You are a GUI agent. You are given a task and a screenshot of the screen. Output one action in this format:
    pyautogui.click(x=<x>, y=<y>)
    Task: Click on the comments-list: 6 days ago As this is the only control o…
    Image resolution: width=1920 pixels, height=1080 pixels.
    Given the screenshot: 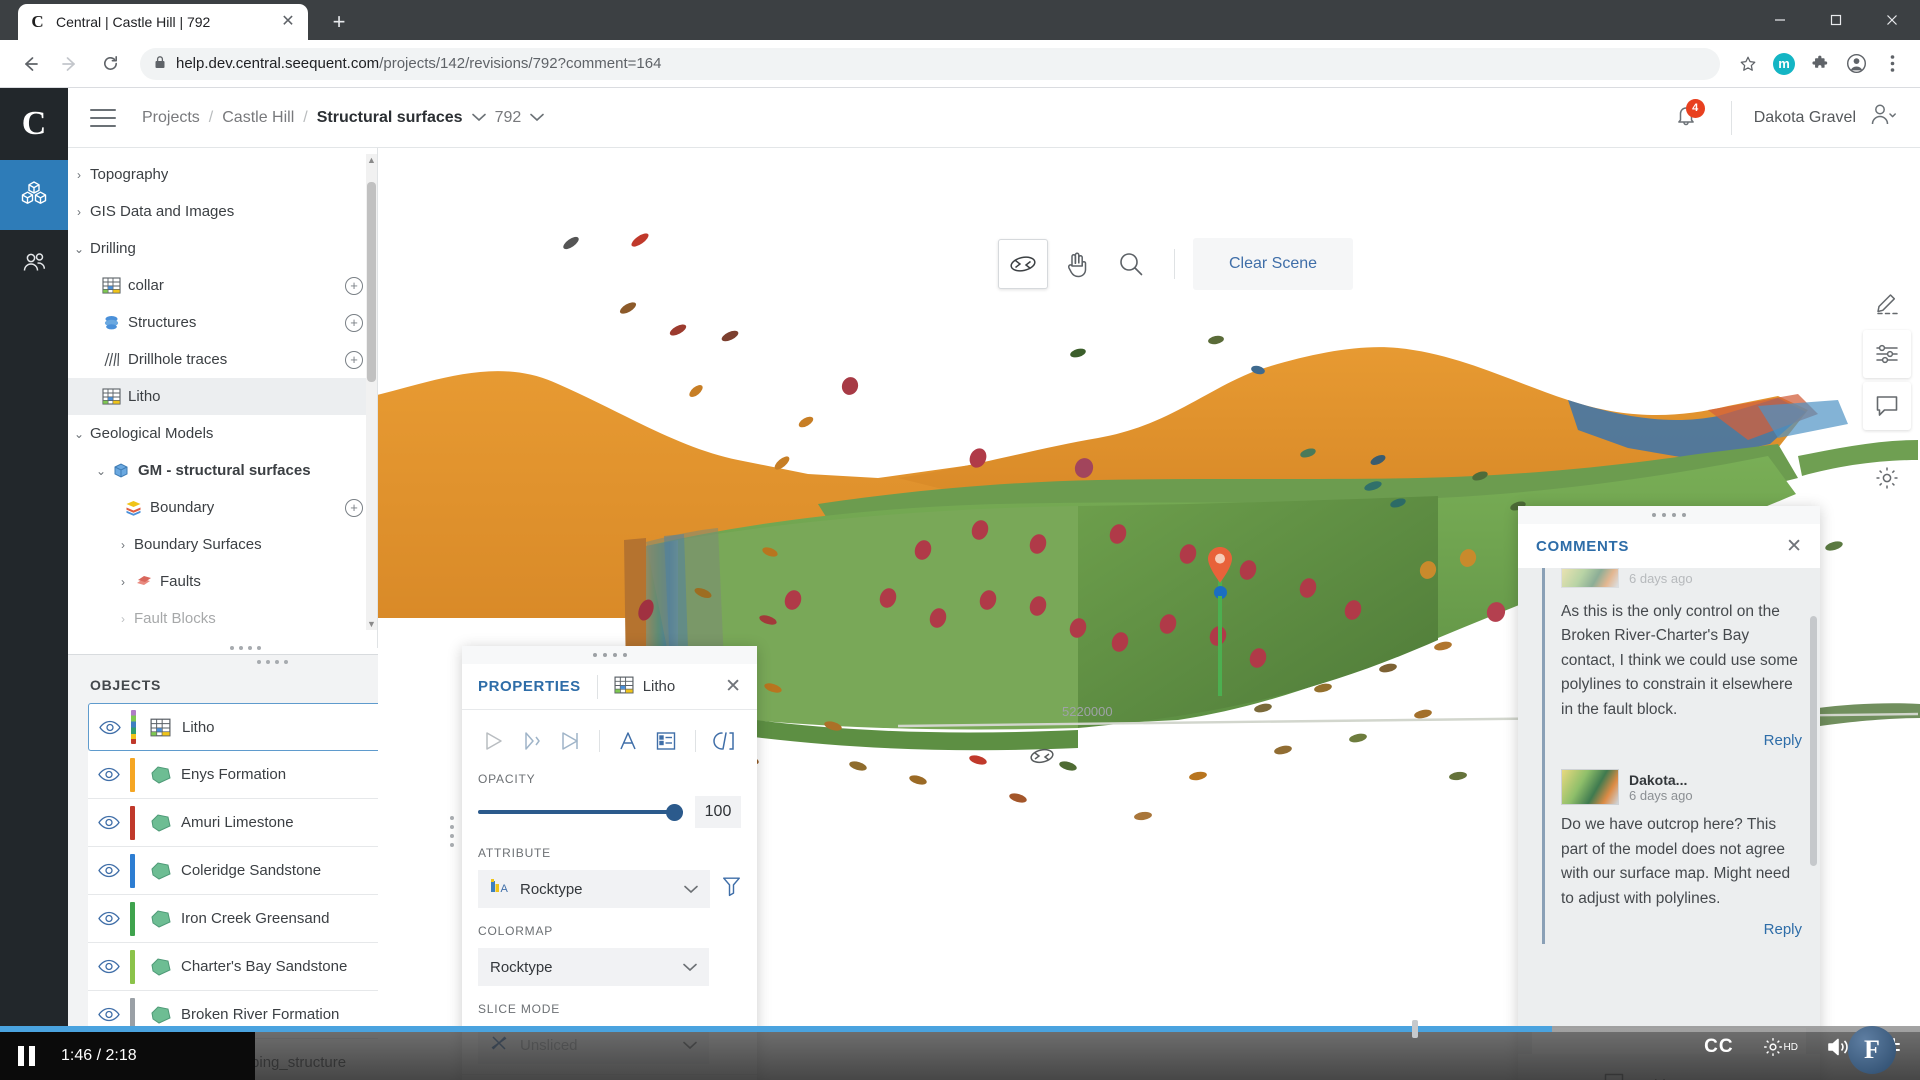 What is the action you would take?
    pyautogui.click(x=1669, y=811)
    